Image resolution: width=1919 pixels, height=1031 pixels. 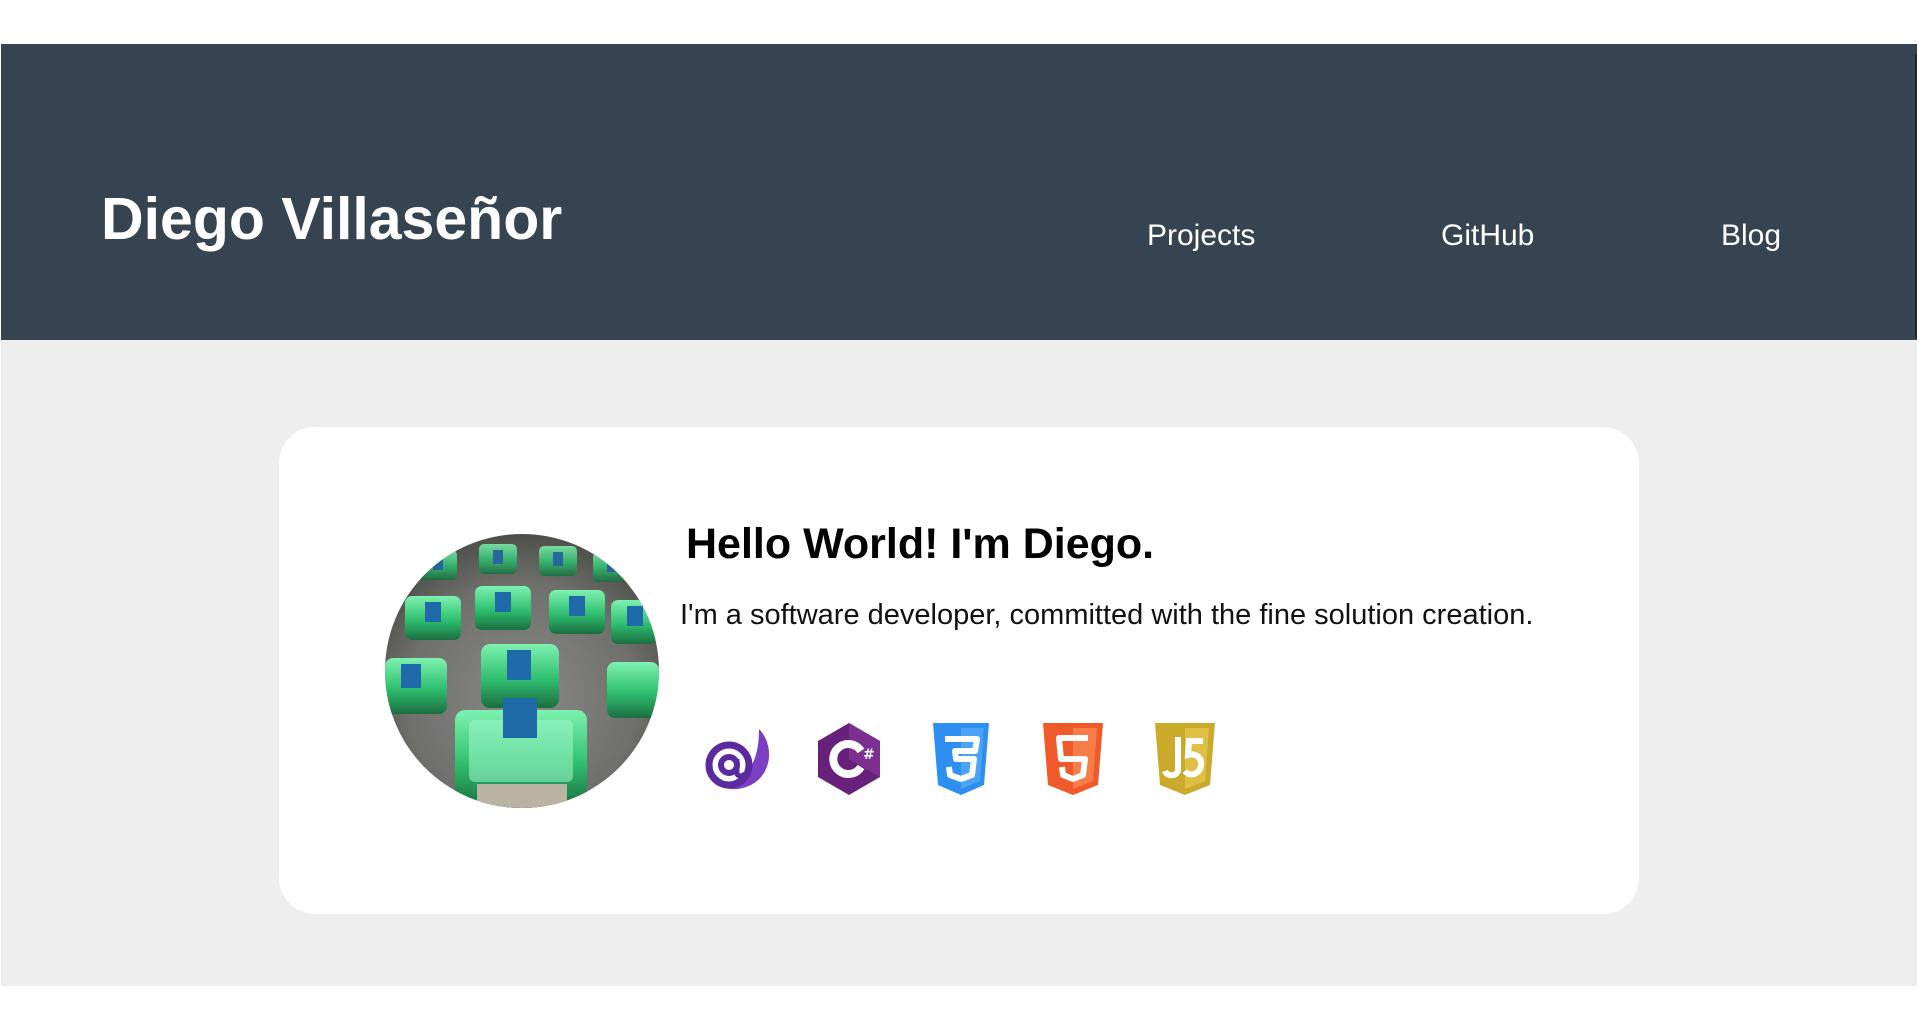 I want to click on scrollbar-edge, so click(x=1916, y=196).